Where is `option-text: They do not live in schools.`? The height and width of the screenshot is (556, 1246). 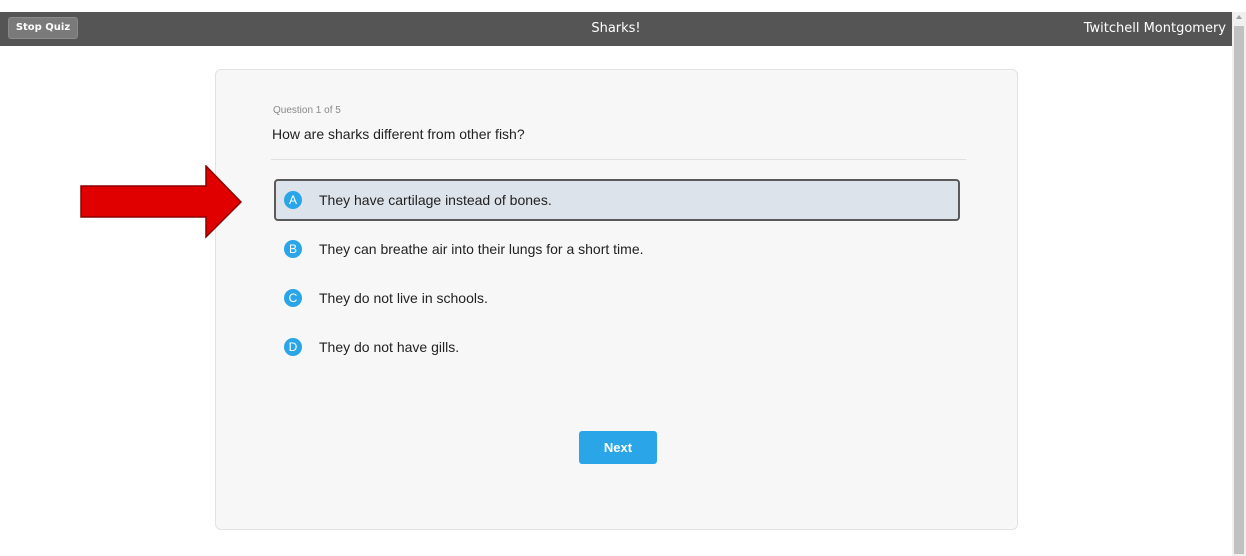
option-text: They do not live in schools. is located at coordinates (403, 298).